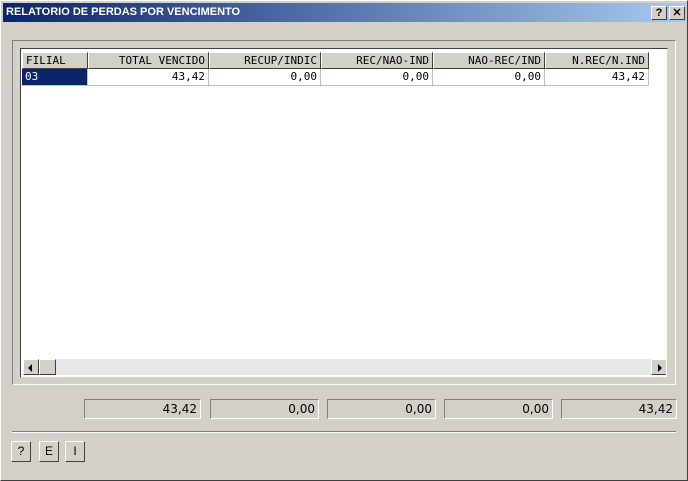 The image size is (688, 481). Describe the element at coordinates (377, 77) in the screenshot. I see `cell-rec-nao-ind: 0,00` at that location.